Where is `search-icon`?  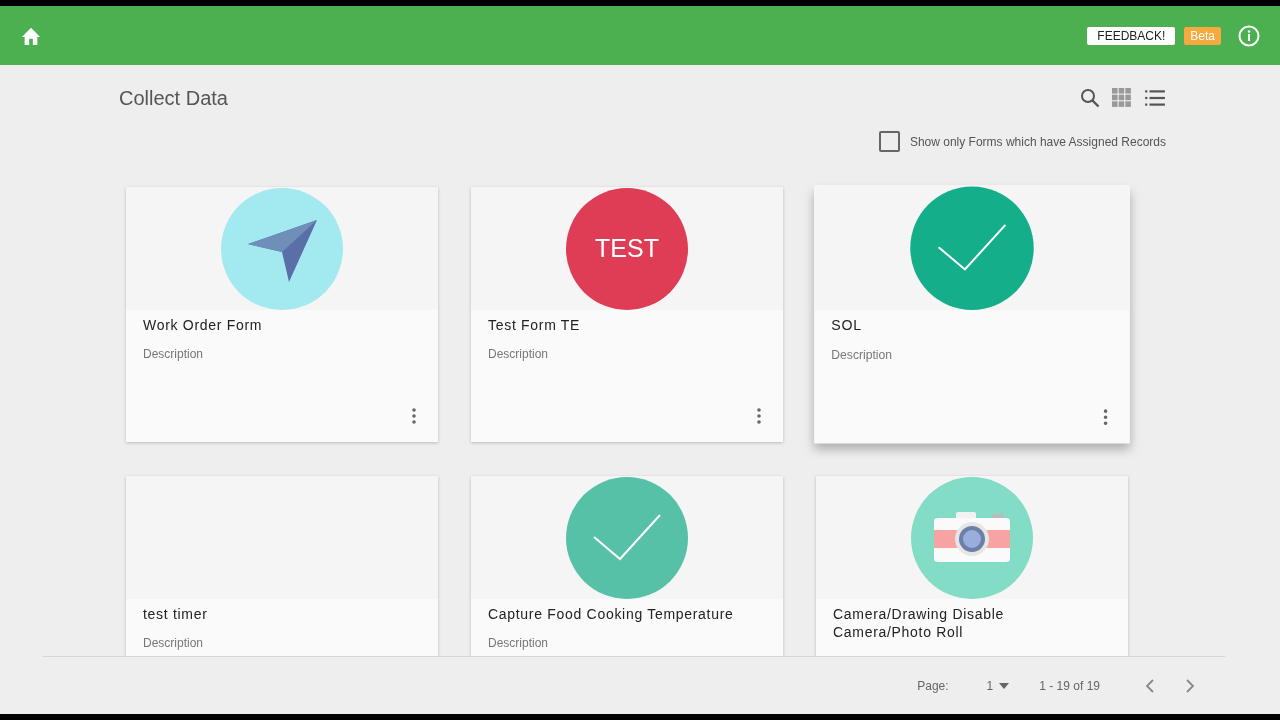
search-icon is located at coordinates (1090, 98).